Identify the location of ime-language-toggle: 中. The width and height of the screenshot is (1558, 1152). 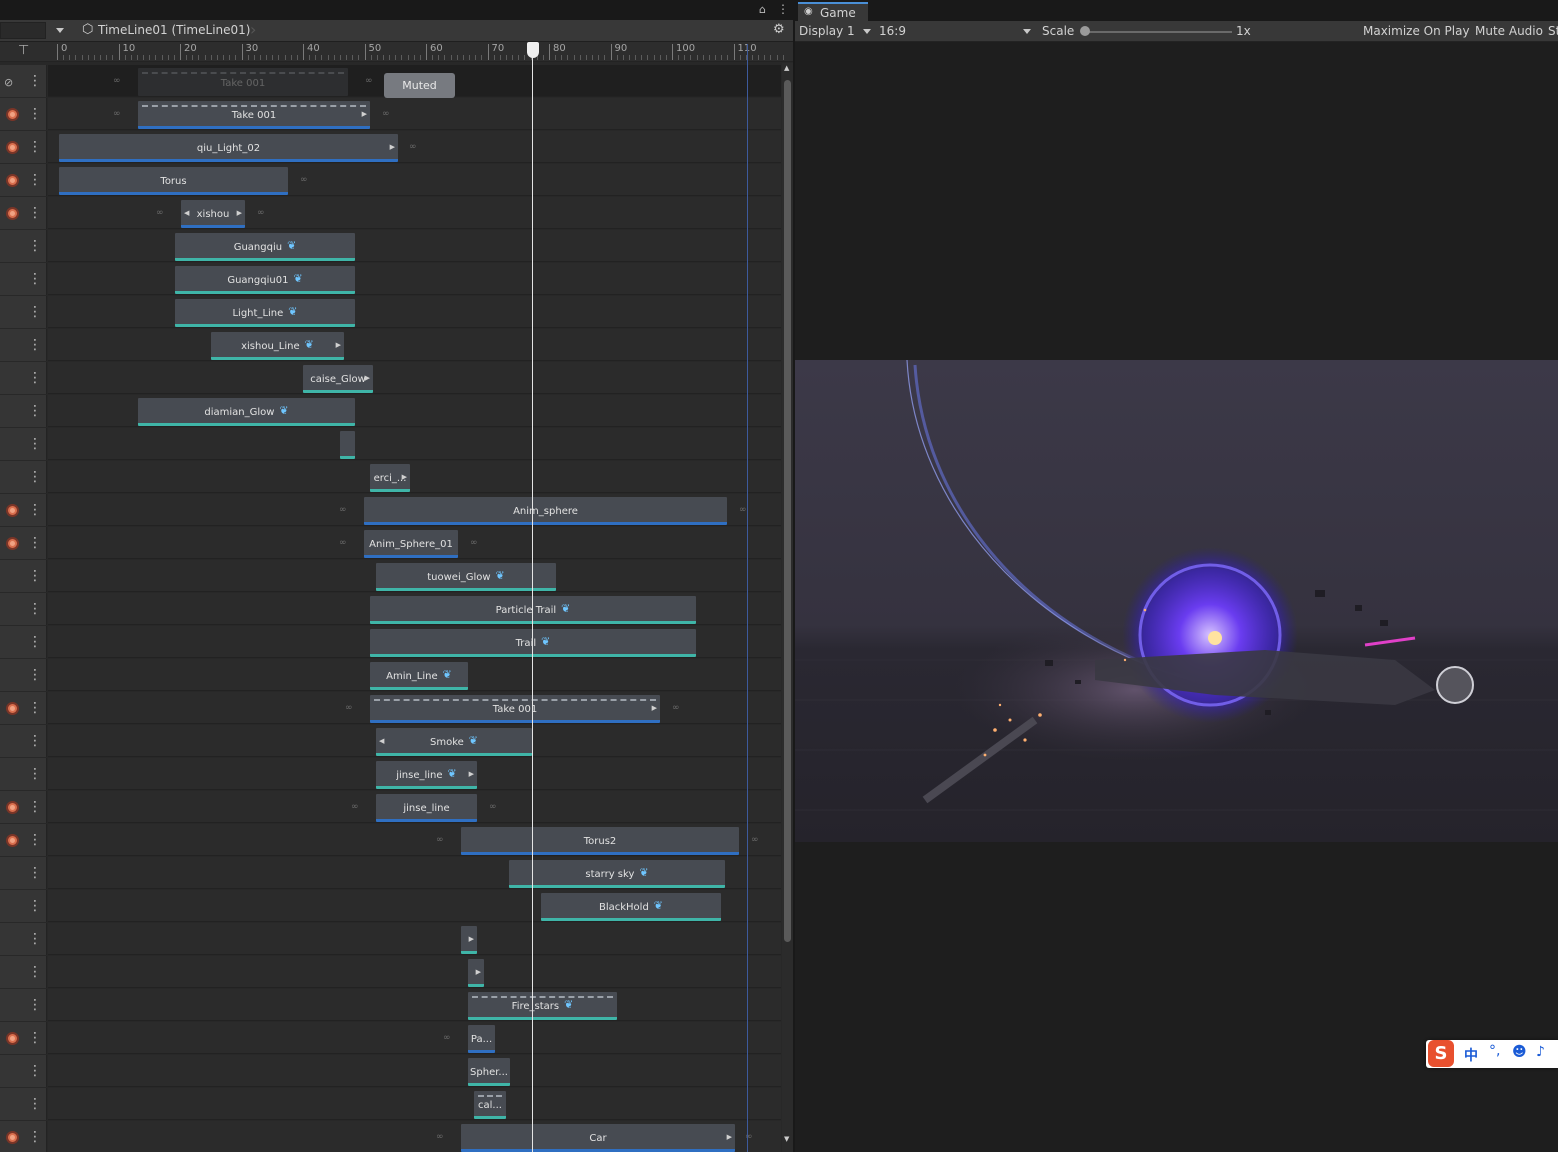
(1471, 1055).